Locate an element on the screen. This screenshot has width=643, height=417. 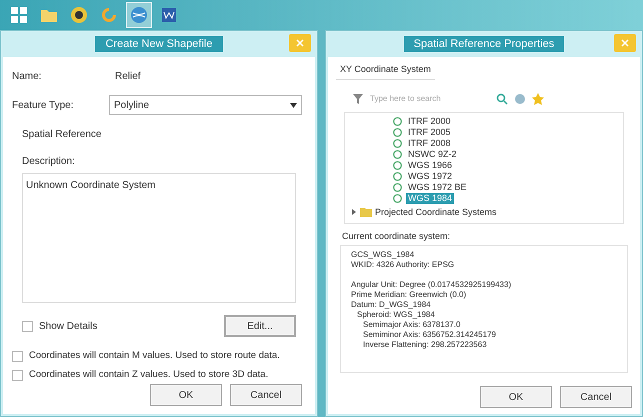
field-label: Name: is located at coordinates (27, 77).